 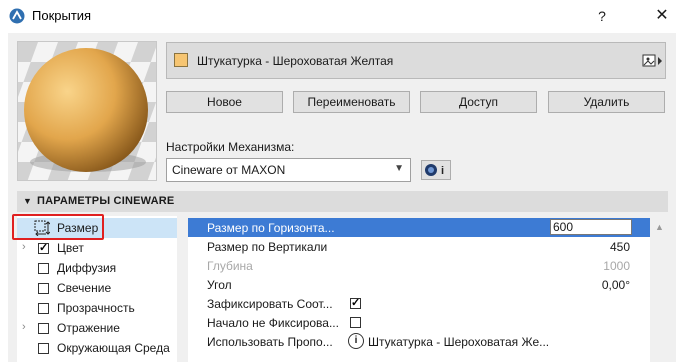 I want to click on tree-item-reflection: › Отражение, so click(x=97, y=328).